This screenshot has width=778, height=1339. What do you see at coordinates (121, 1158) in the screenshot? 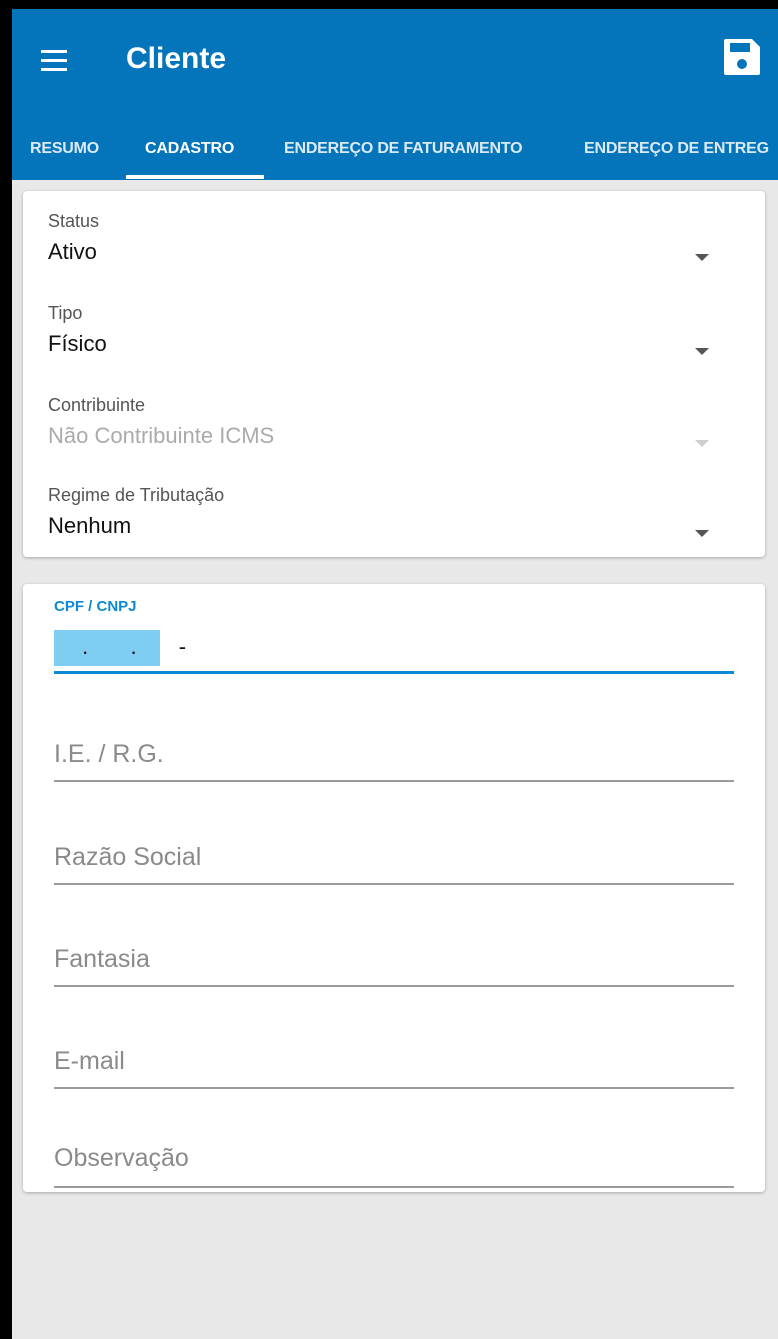
I see `observacao-placeholder: Observação` at bounding box center [121, 1158].